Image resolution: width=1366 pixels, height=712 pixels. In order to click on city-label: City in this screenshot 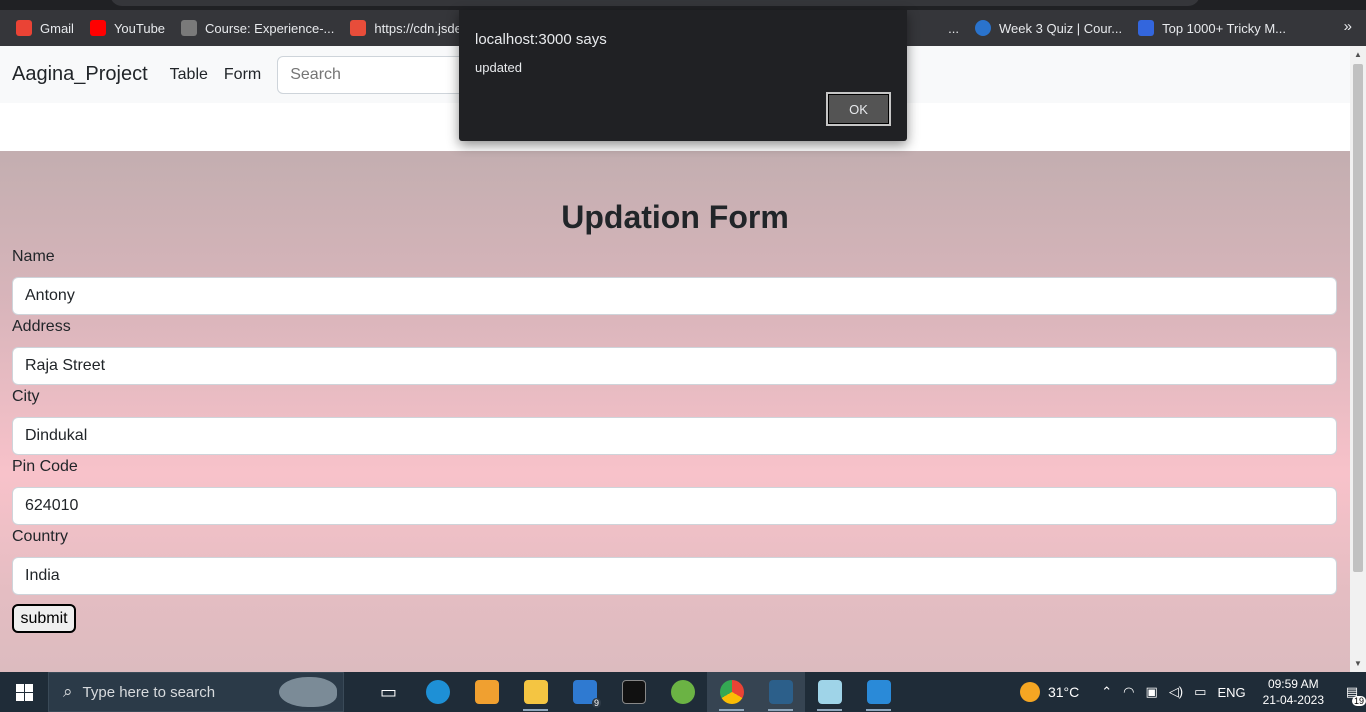, I will do `click(26, 396)`.